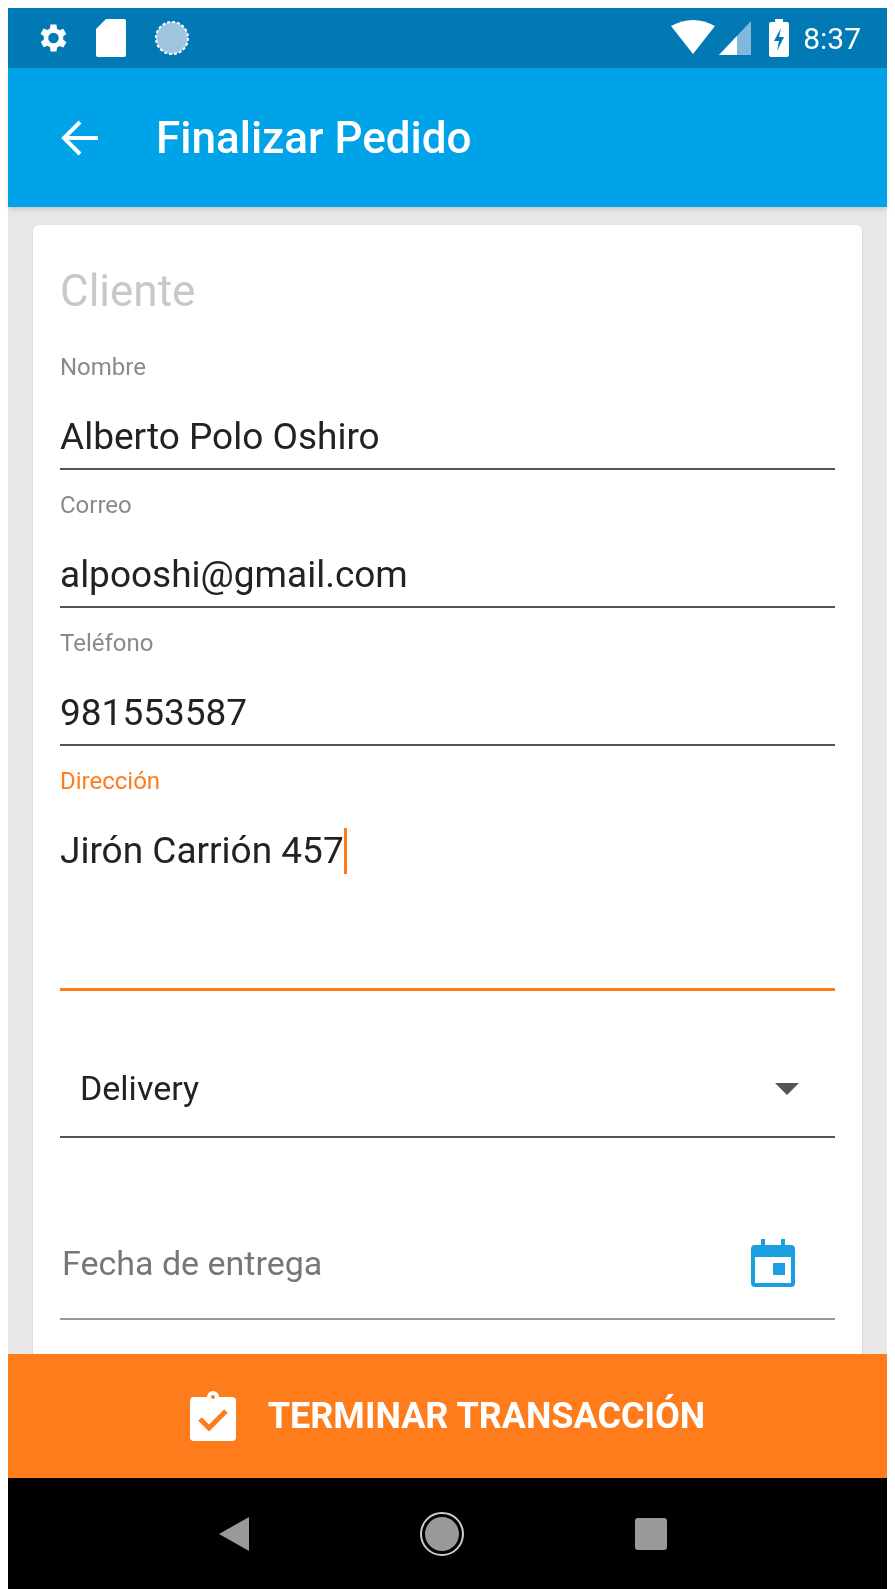  I want to click on sd-card-icon, so click(111, 38).